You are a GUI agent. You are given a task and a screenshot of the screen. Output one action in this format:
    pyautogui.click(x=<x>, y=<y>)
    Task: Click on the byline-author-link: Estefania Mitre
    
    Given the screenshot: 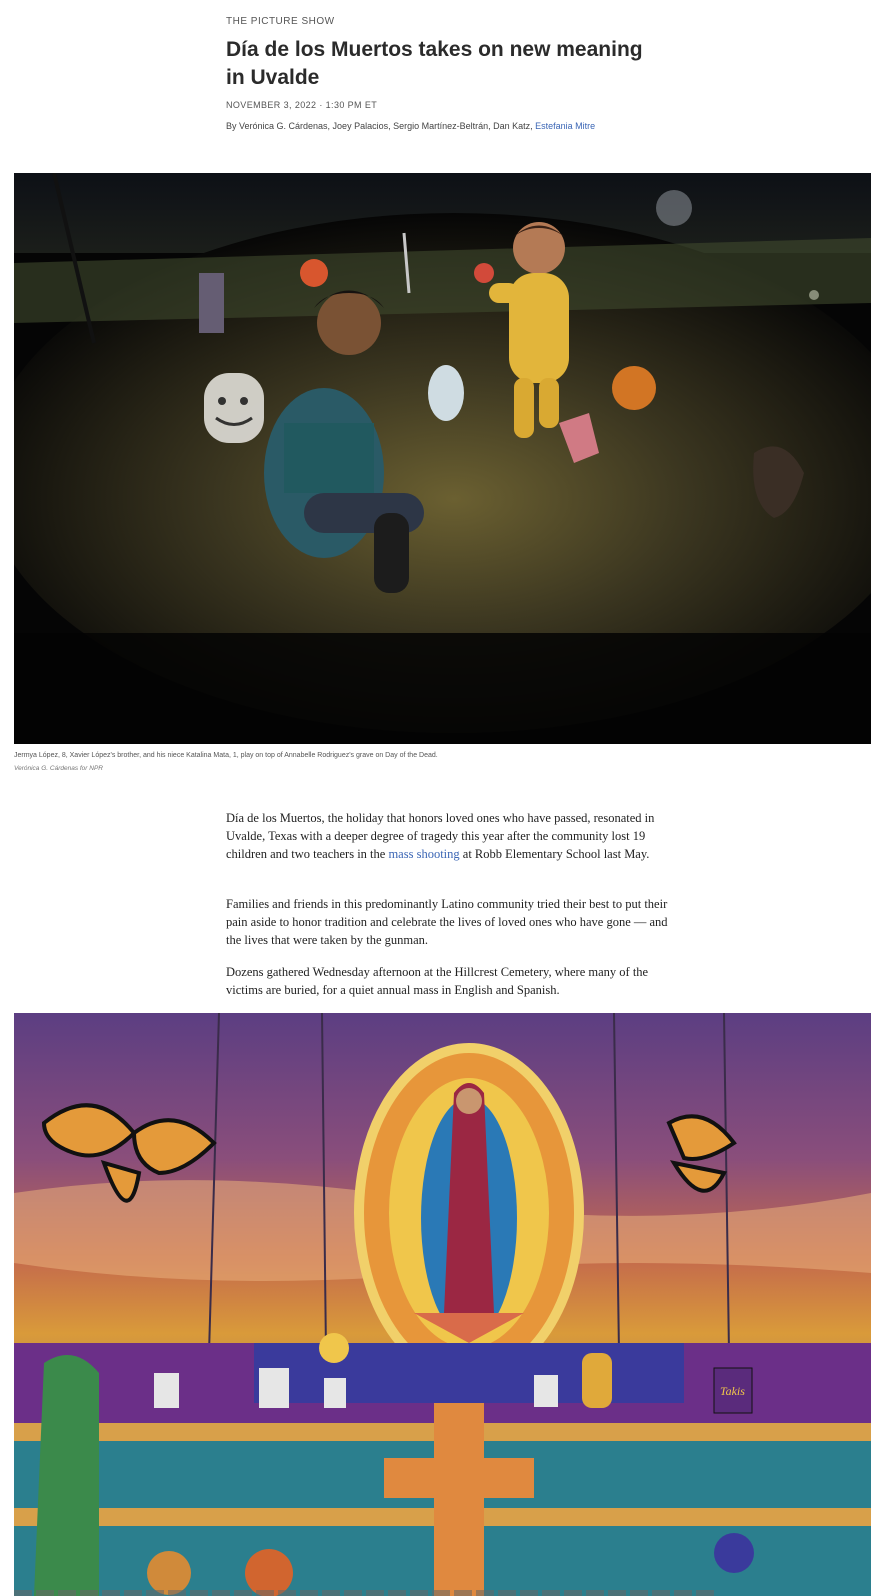 What is the action you would take?
    pyautogui.click(x=565, y=126)
    